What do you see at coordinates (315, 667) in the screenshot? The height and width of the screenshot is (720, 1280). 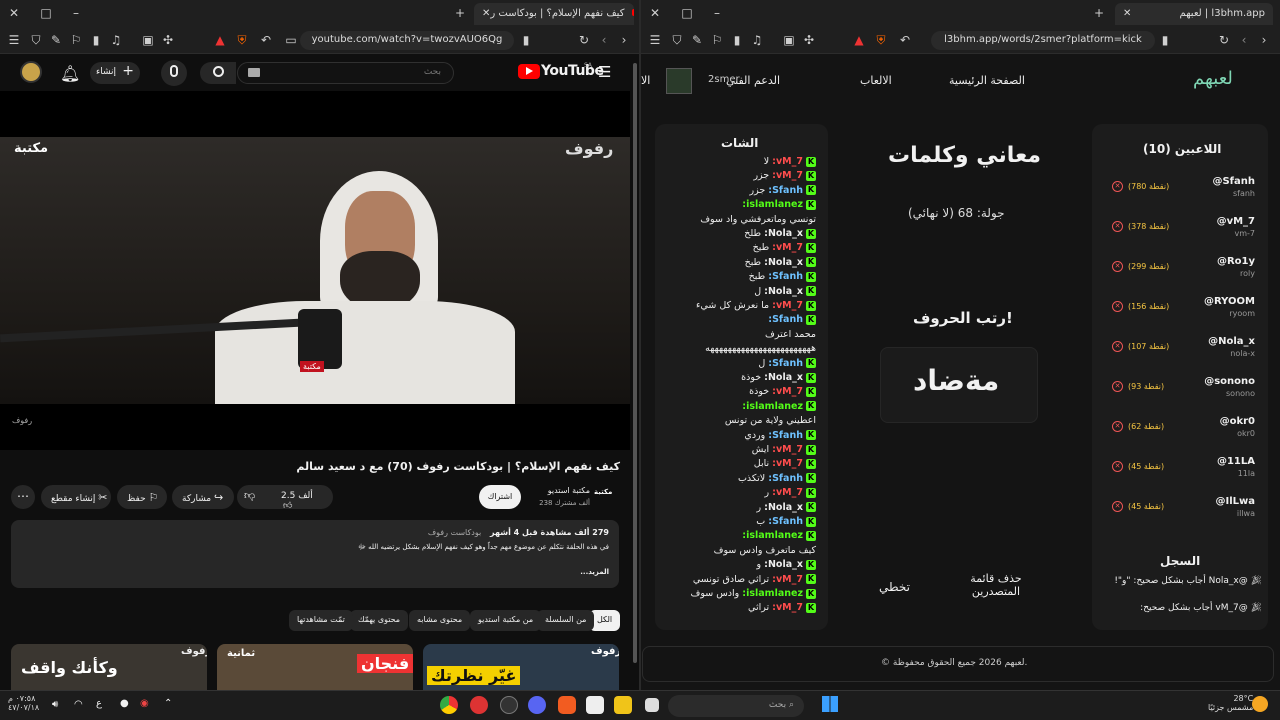 I see `thumbnail: ثمانية فنجان` at bounding box center [315, 667].